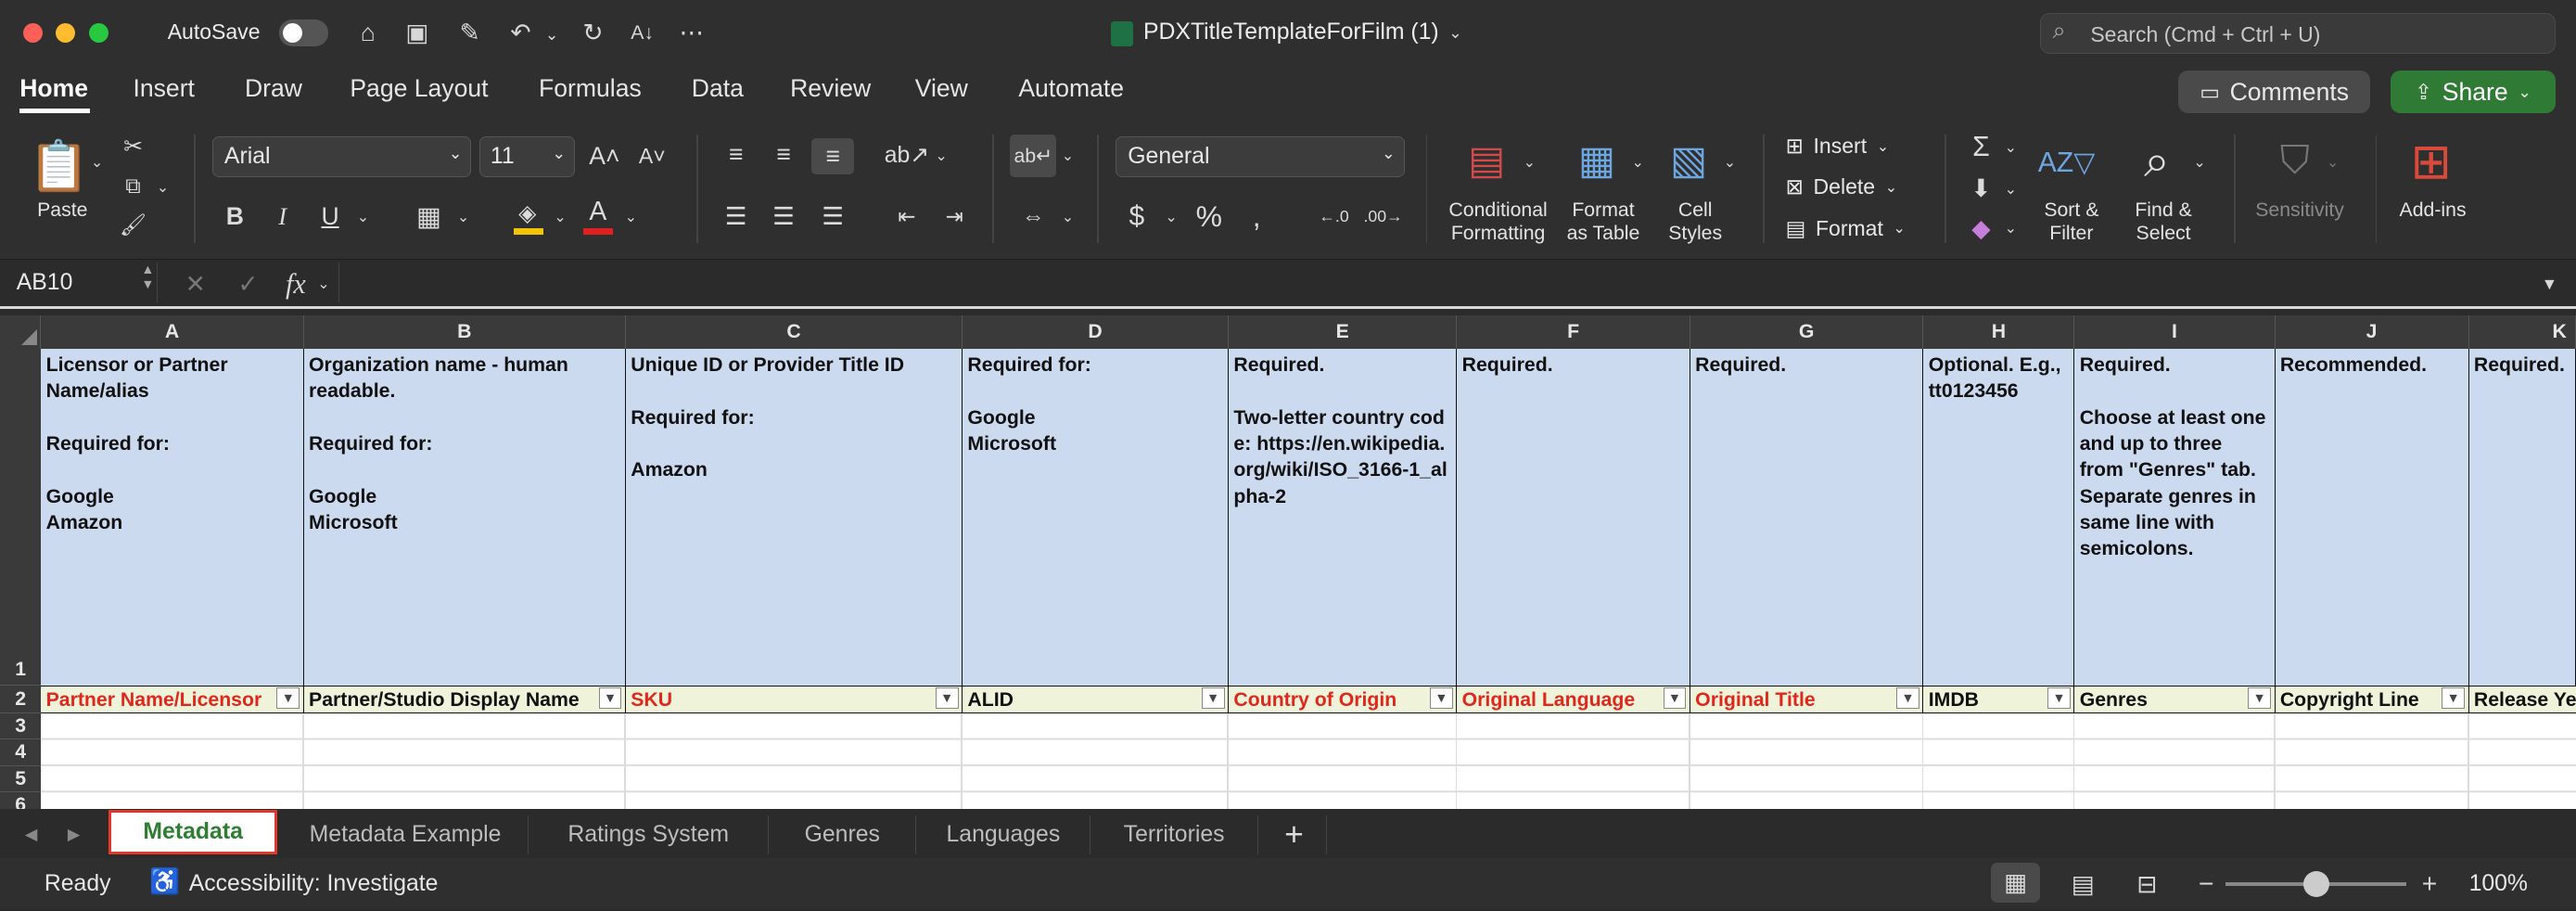 The width and height of the screenshot is (2576, 911). I want to click on save-icon: ▣, so click(417, 33).